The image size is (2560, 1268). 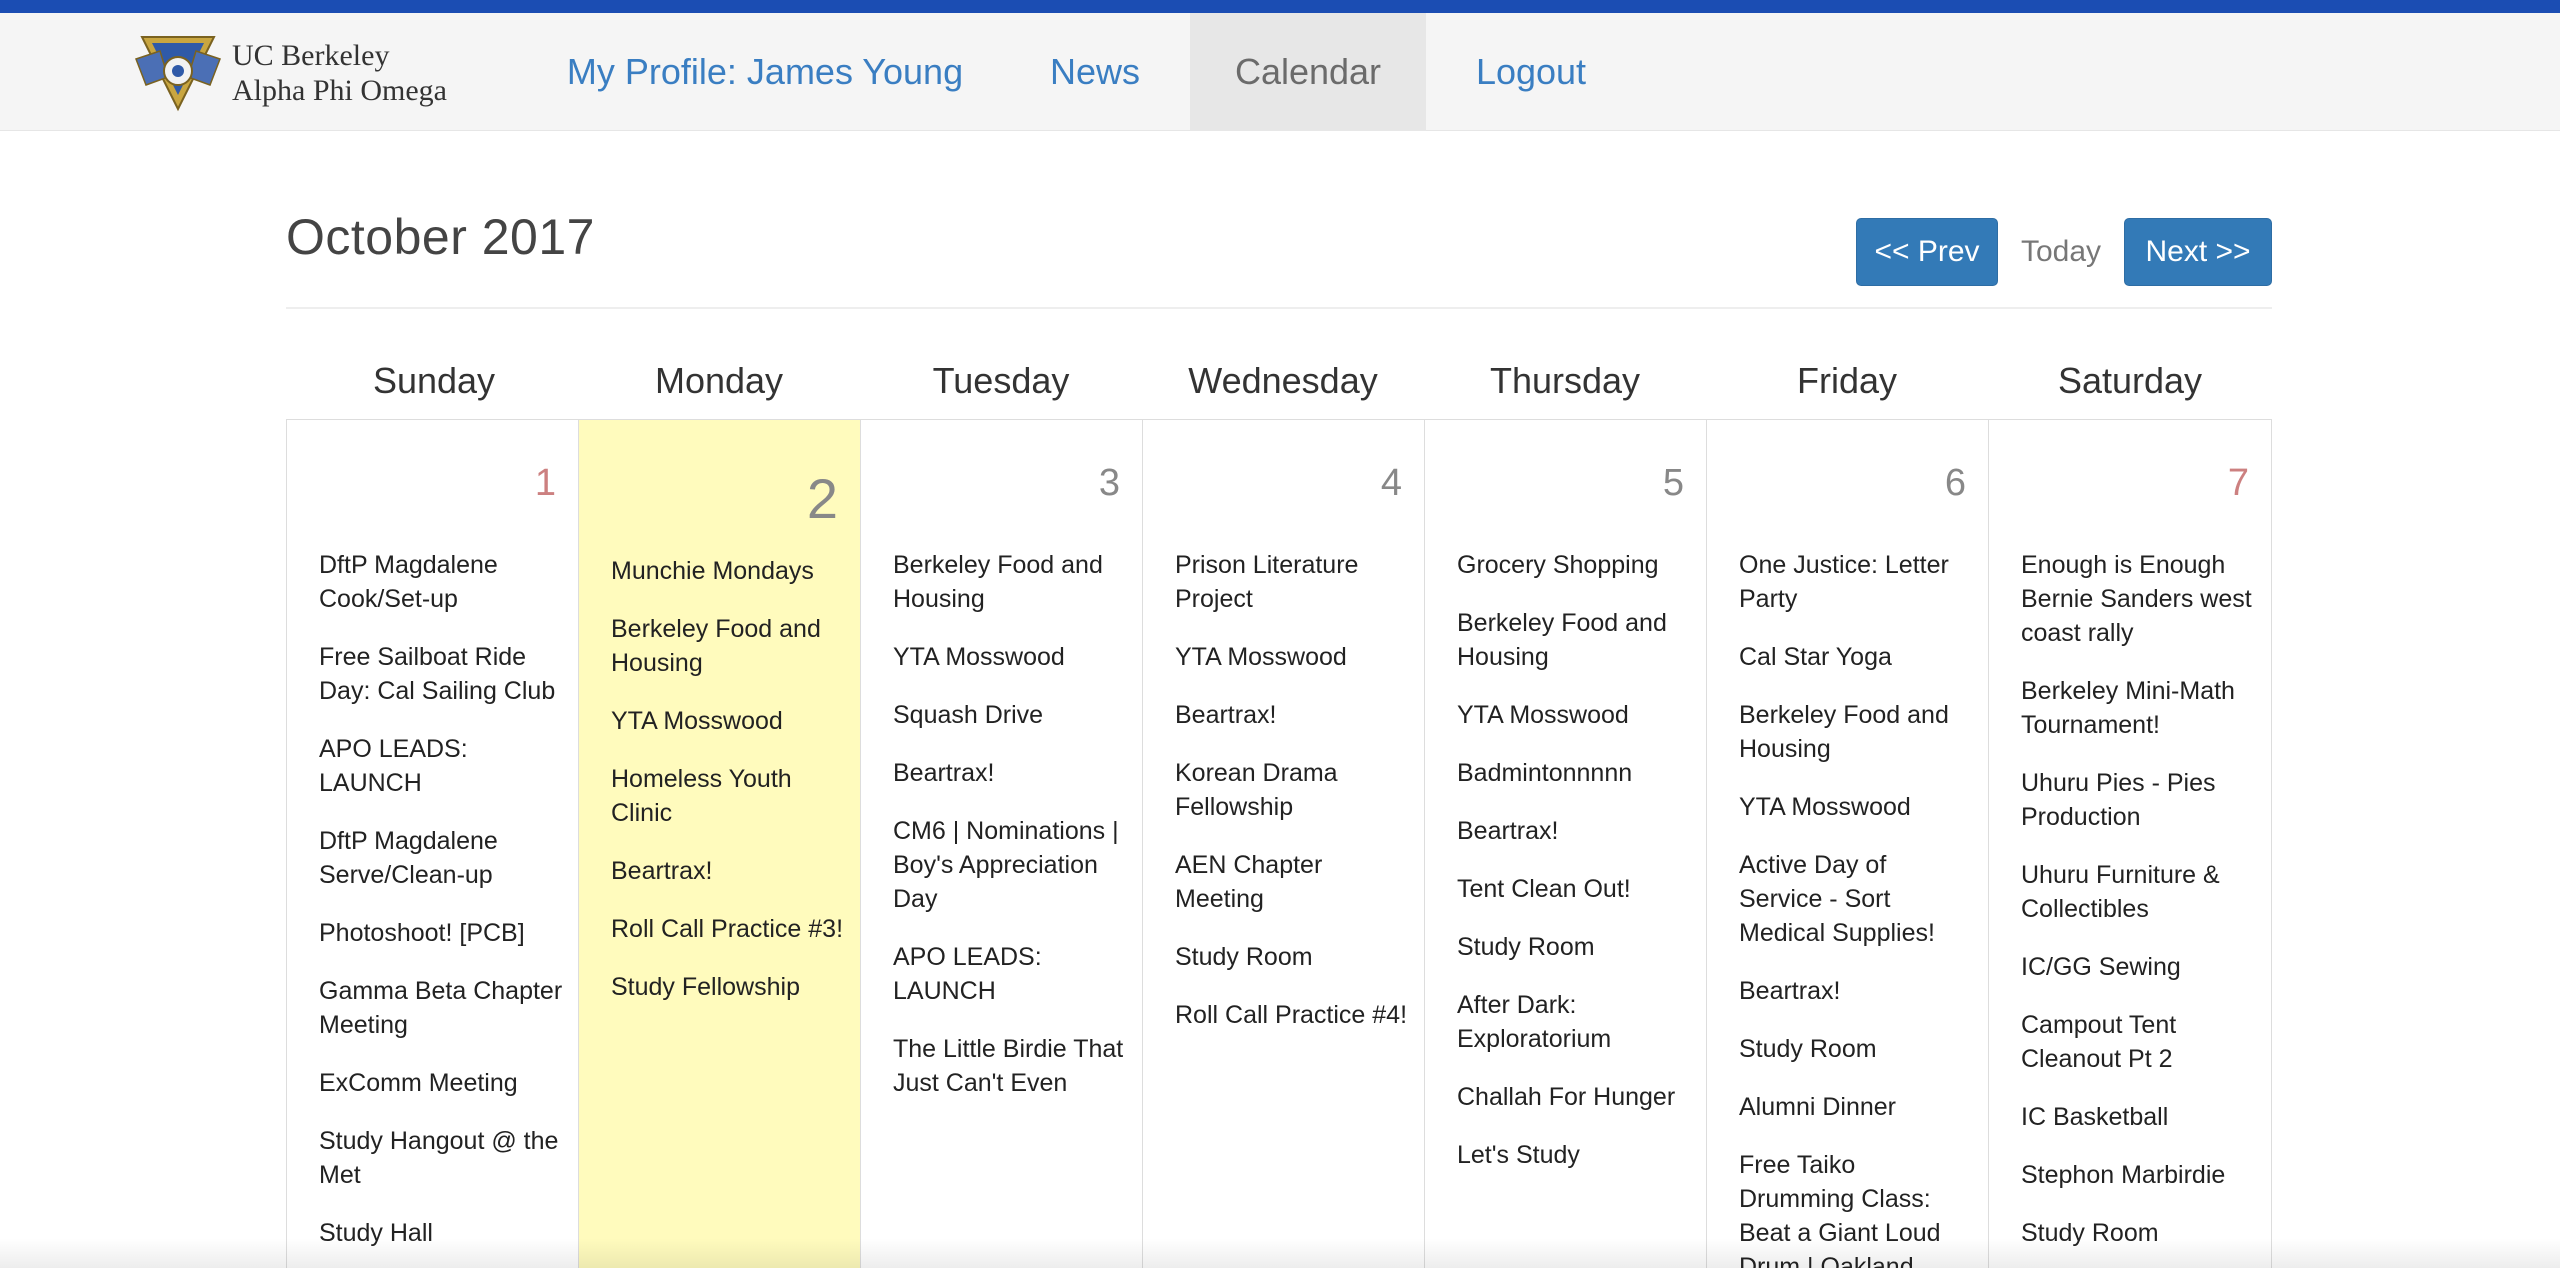 I want to click on calendar-event: Roll Call Practice #4!, so click(x=1292, y=1015).